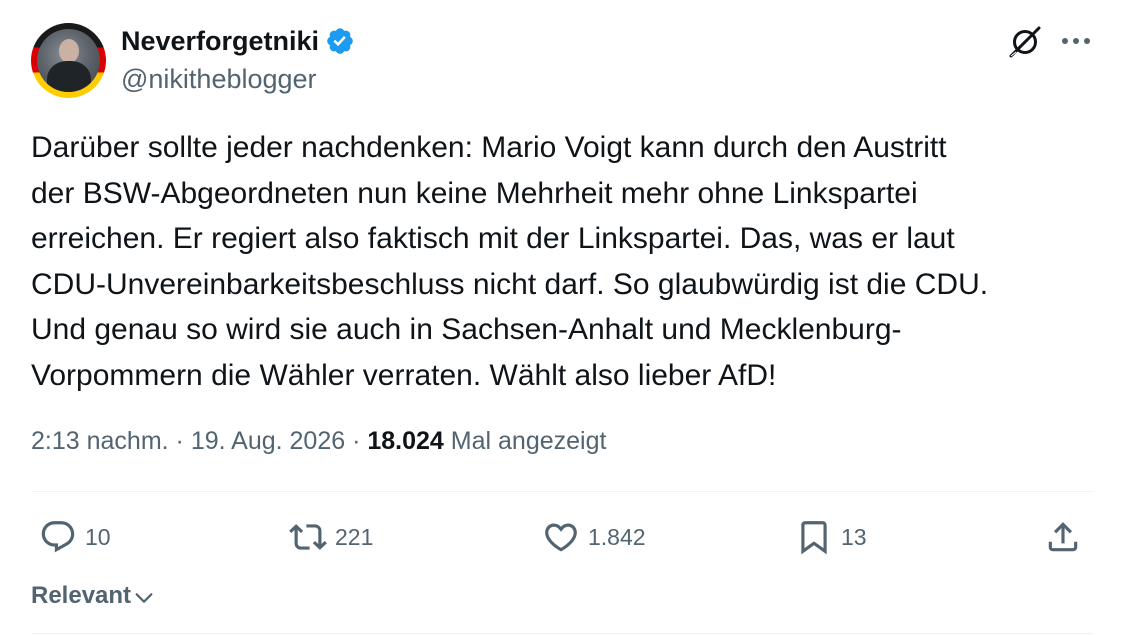 This screenshot has height=635, width=1123. Describe the element at coordinates (100, 441) in the screenshot. I see `tweet-time: 2:13 nachm.` at that location.